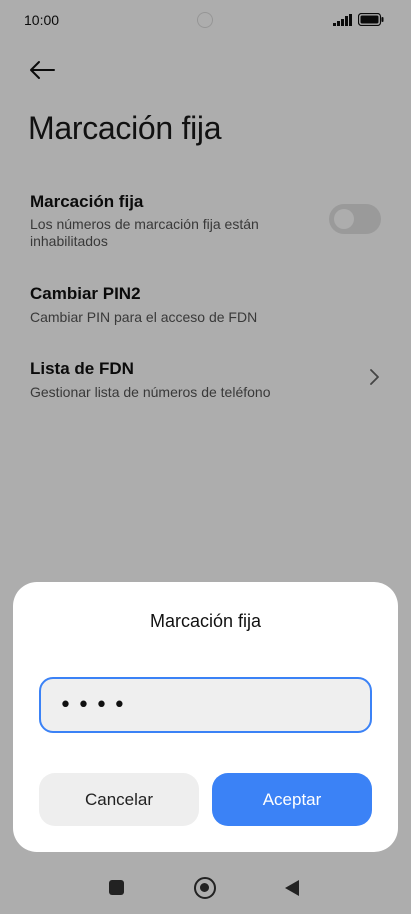 The height and width of the screenshot is (914, 411). I want to click on back-icon, so click(292, 888).